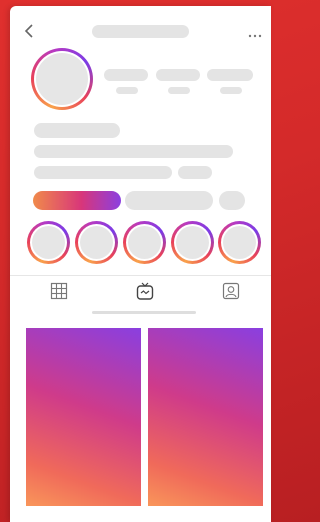 This screenshot has width=320, height=522. Describe the element at coordinates (140, 275) in the screenshot. I see `tabbar-divider` at that location.